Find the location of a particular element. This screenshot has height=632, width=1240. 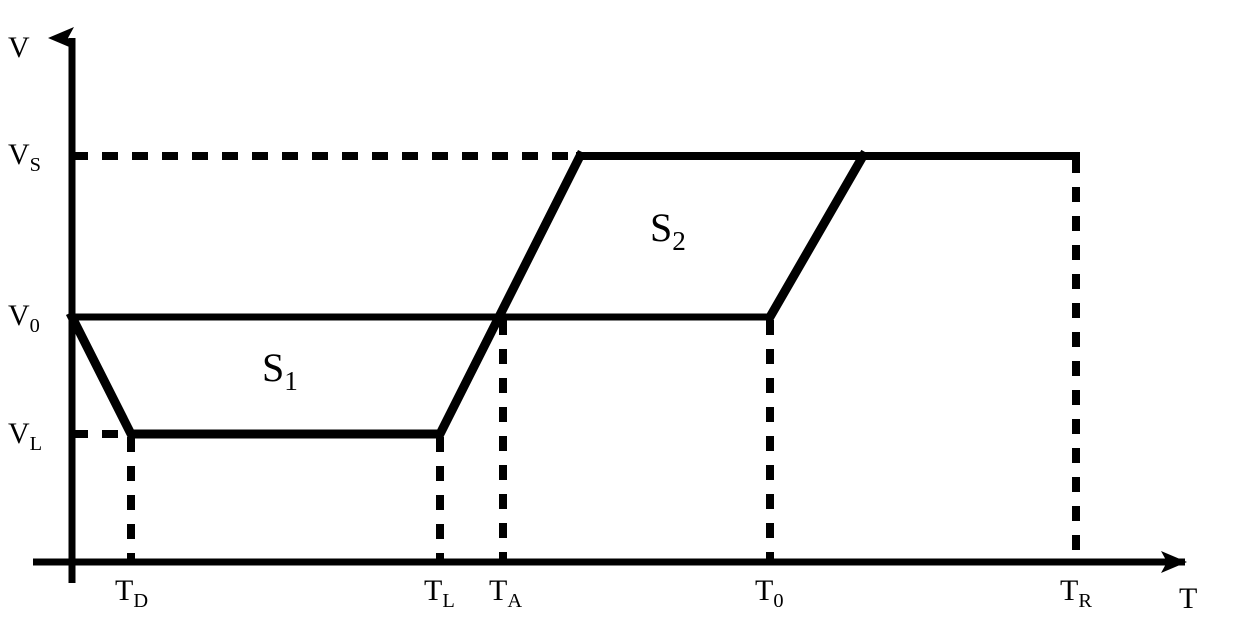

tick-label-vl-subscript: L is located at coordinates (36, 444).